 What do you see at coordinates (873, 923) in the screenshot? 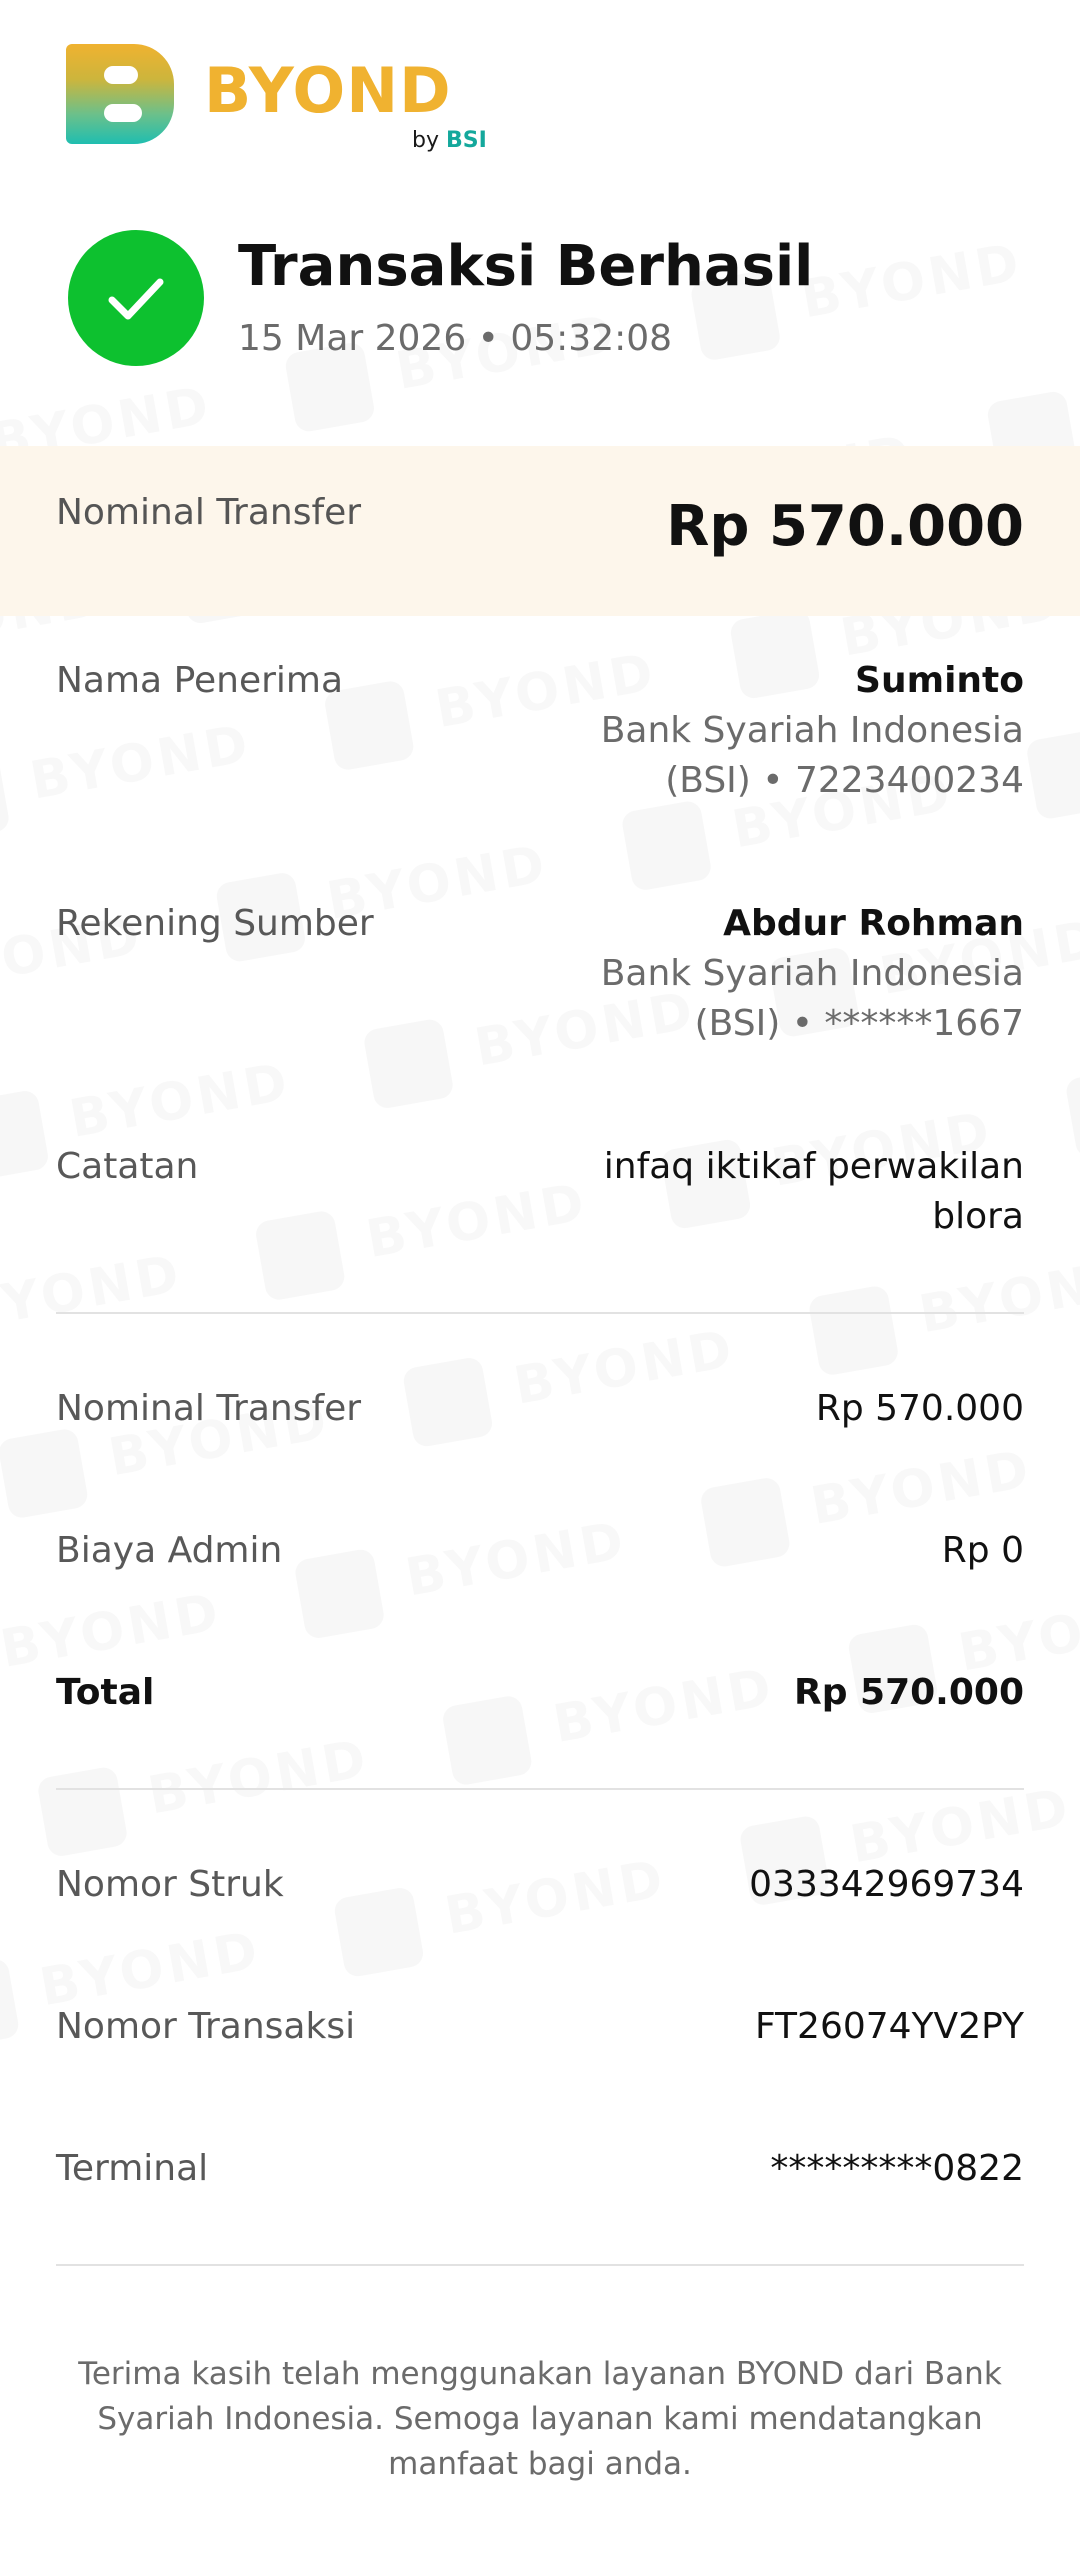
I see `source-account-name: Abdur Rohman` at bounding box center [873, 923].